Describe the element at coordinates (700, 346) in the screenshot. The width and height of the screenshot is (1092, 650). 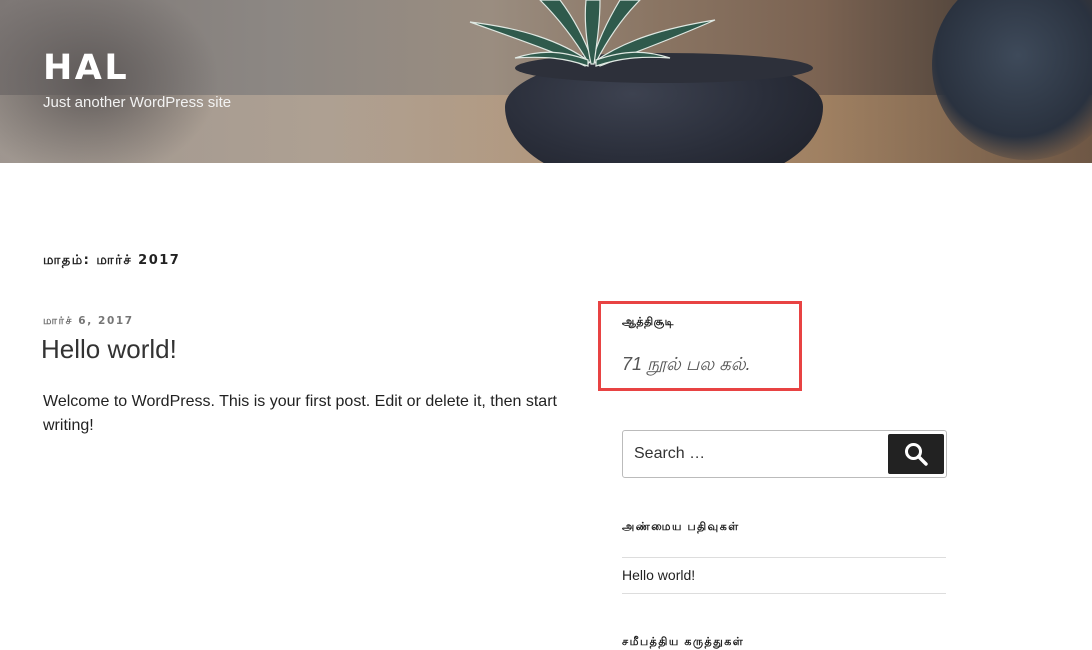
I see `highlight-box` at that location.